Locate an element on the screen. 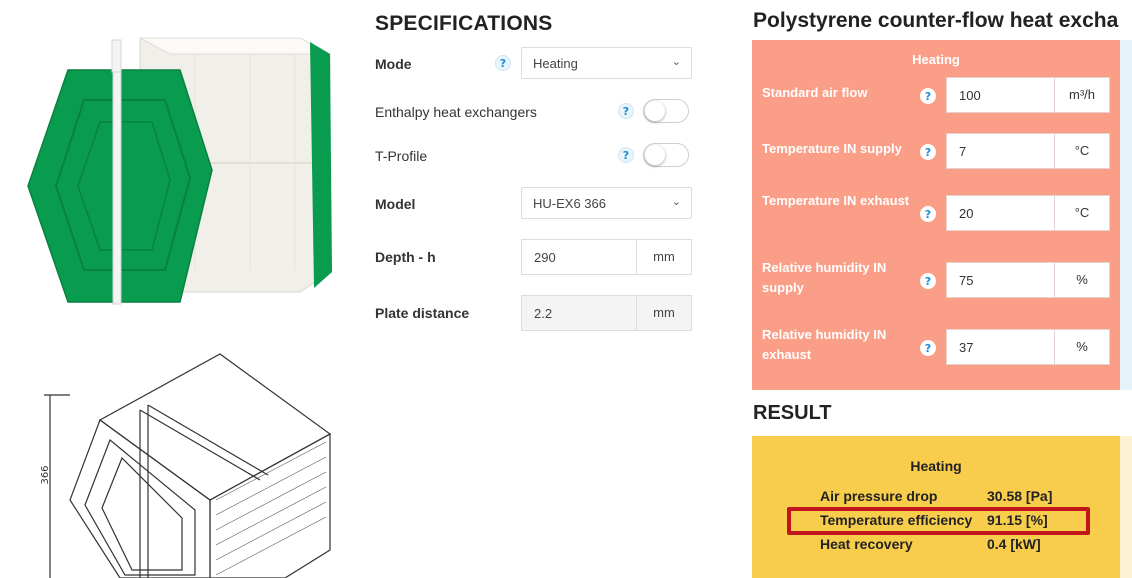  input-unit: m³/h is located at coordinates (1081, 95).